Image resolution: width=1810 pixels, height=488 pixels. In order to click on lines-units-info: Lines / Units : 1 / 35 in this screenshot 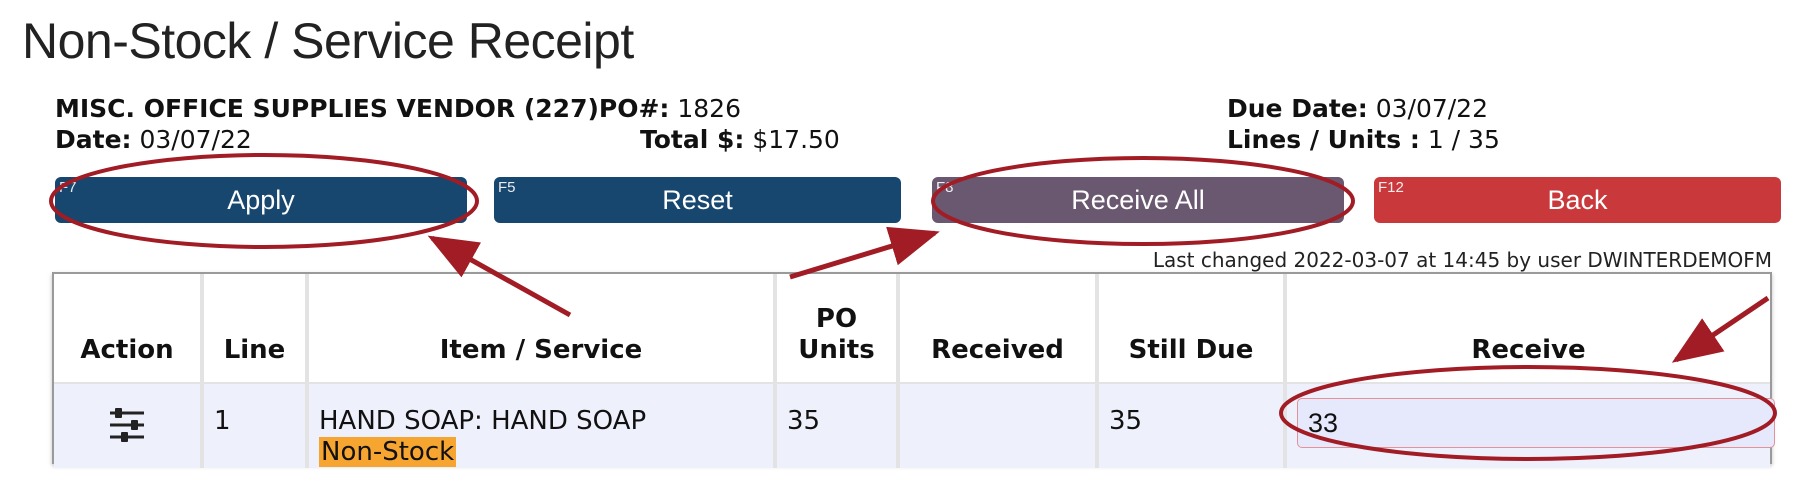, I will do `click(1363, 139)`.